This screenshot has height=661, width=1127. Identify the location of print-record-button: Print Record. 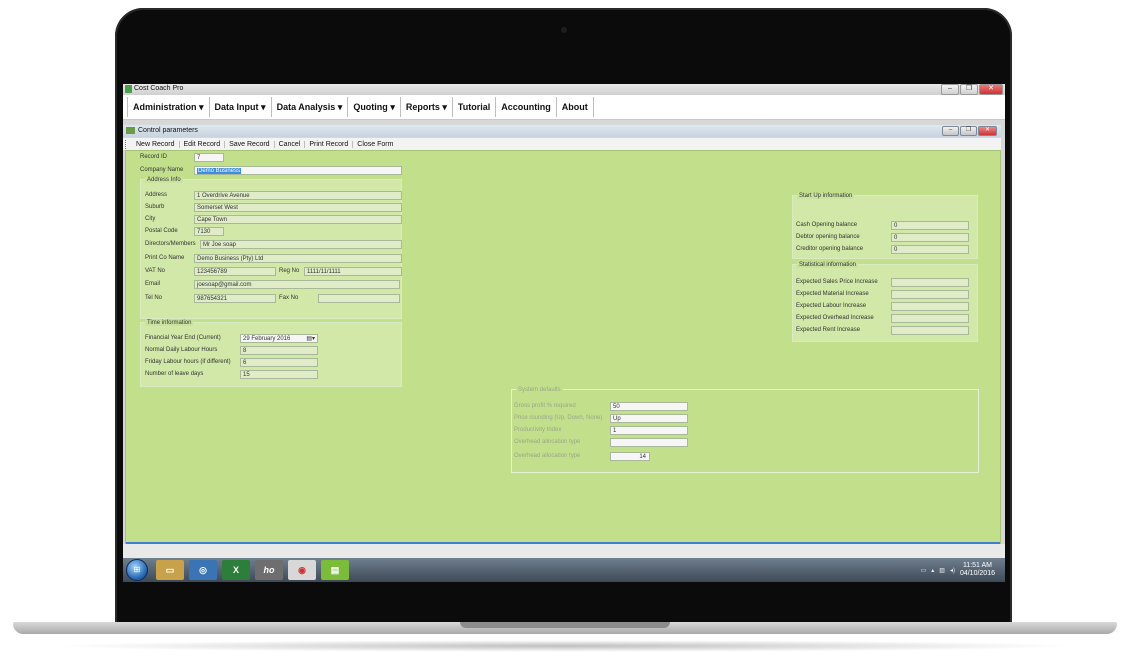
(329, 144).